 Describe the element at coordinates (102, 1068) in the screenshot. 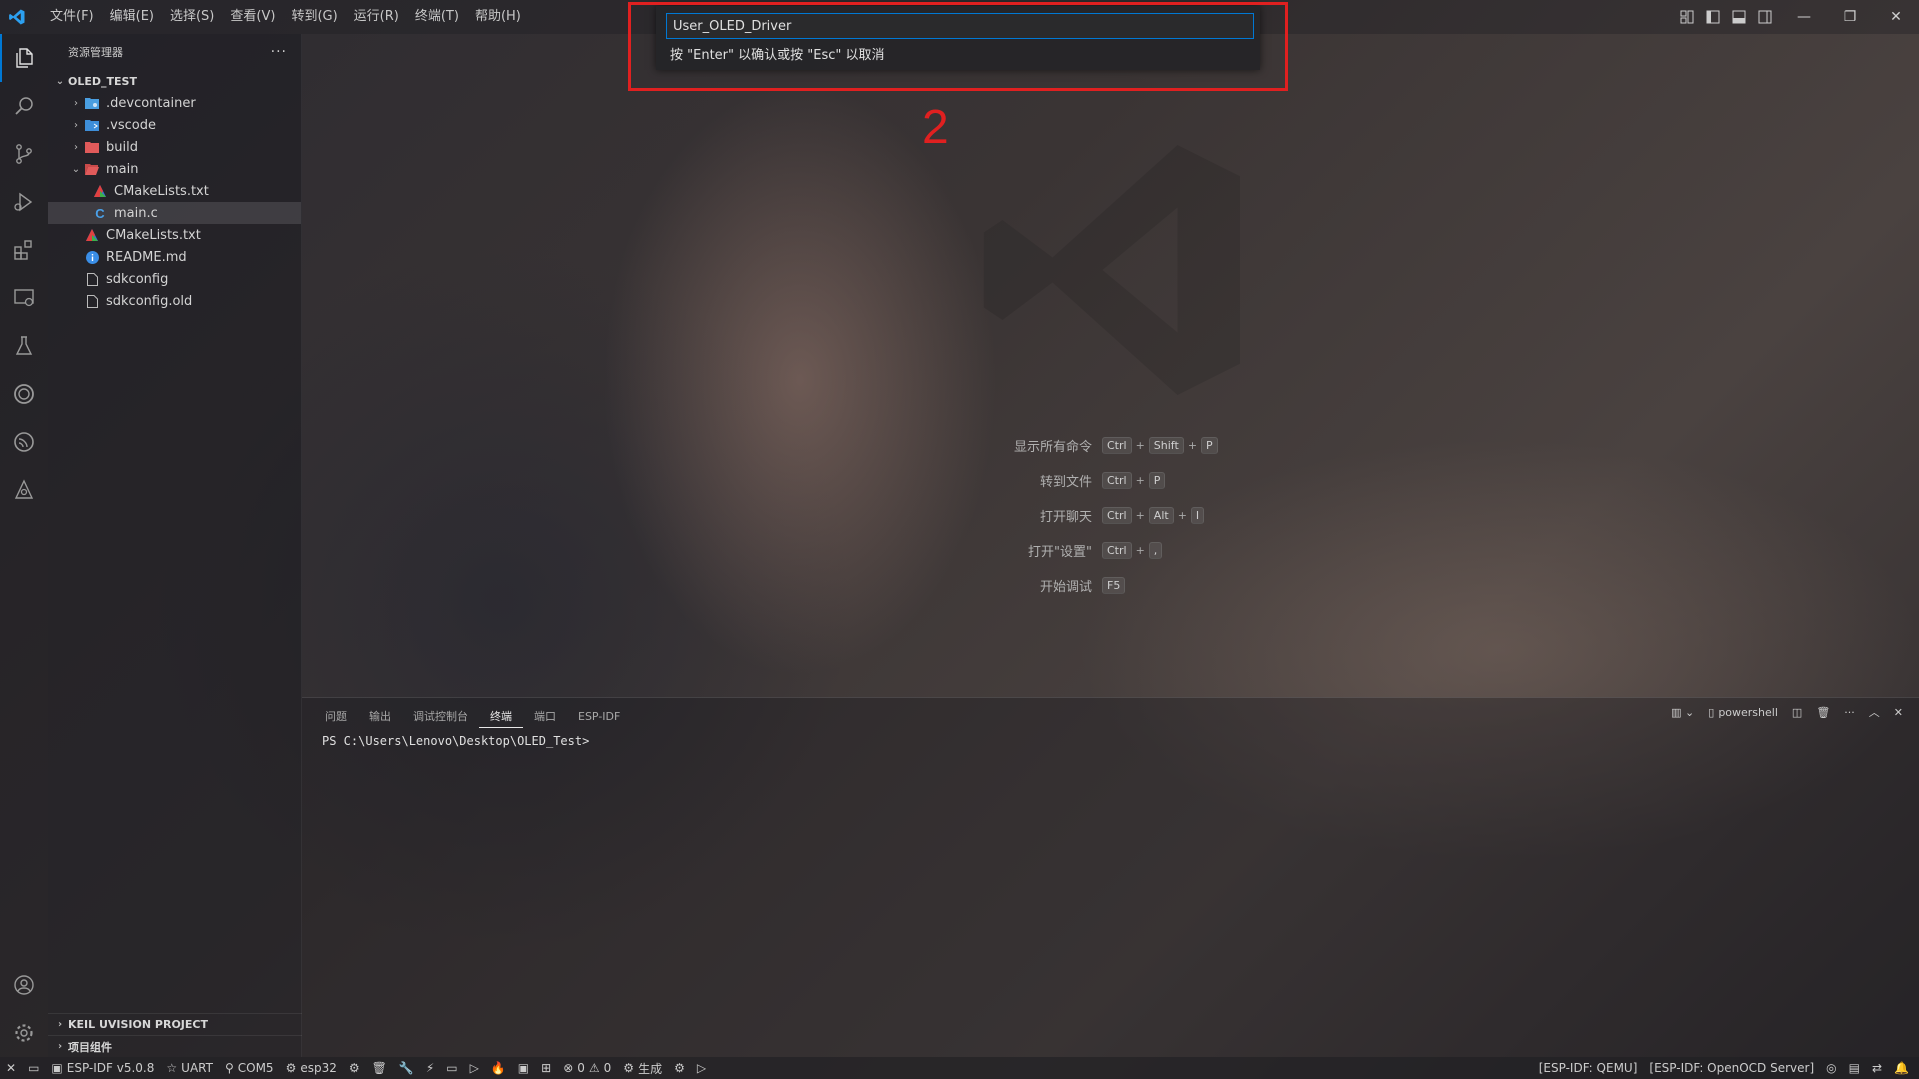

I see `idf-version-item: ▣ ESP-IDF v5.0.8` at that location.